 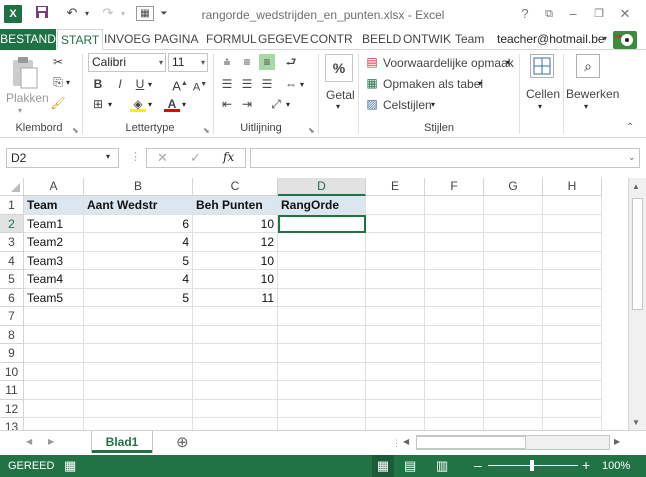 I want to click on cell-c9, so click(x=235, y=353).